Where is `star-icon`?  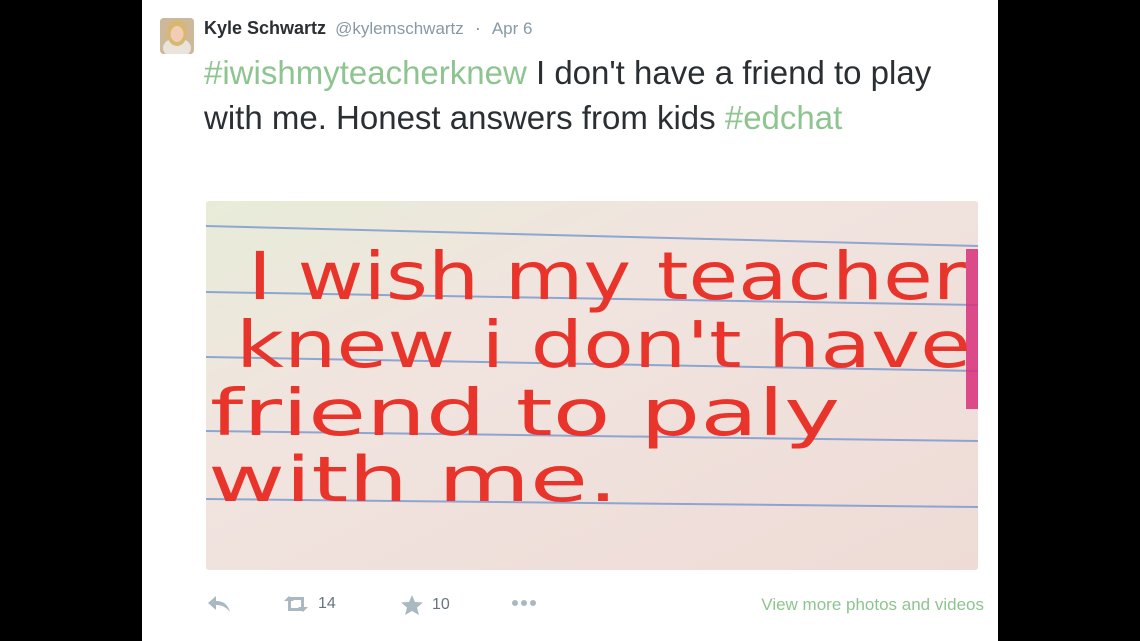
star-icon is located at coordinates (412, 605).